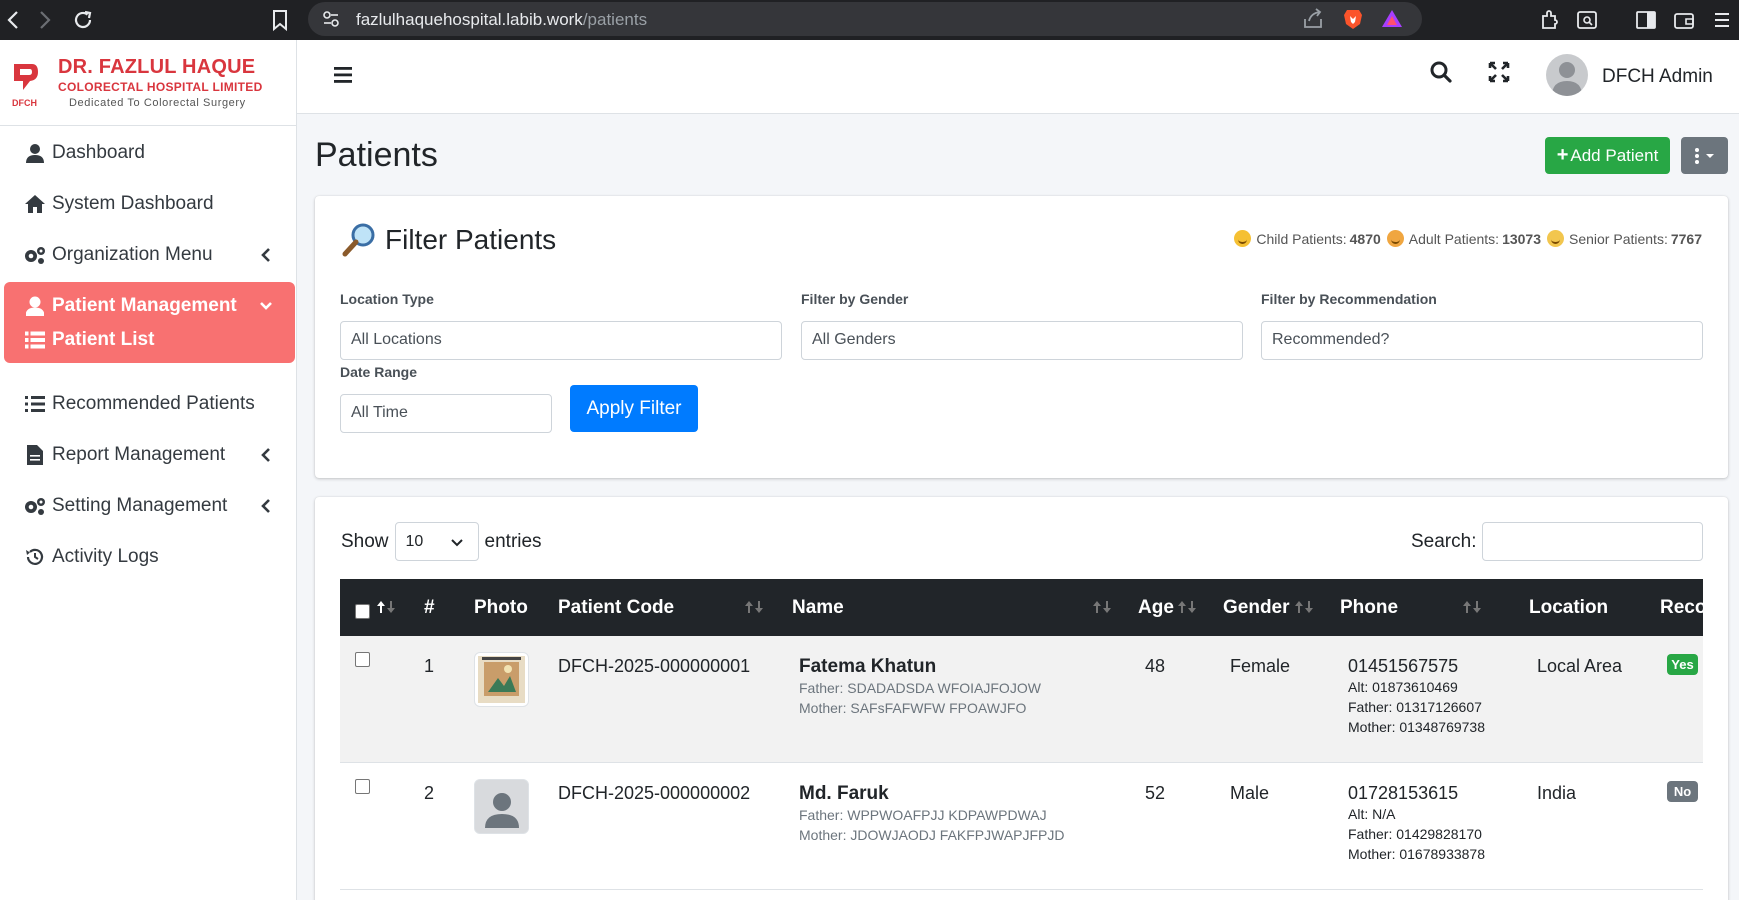 The width and height of the screenshot is (1739, 900). What do you see at coordinates (654, 666) in the screenshot?
I see `patient-code: DFCH-2025-000000001` at bounding box center [654, 666].